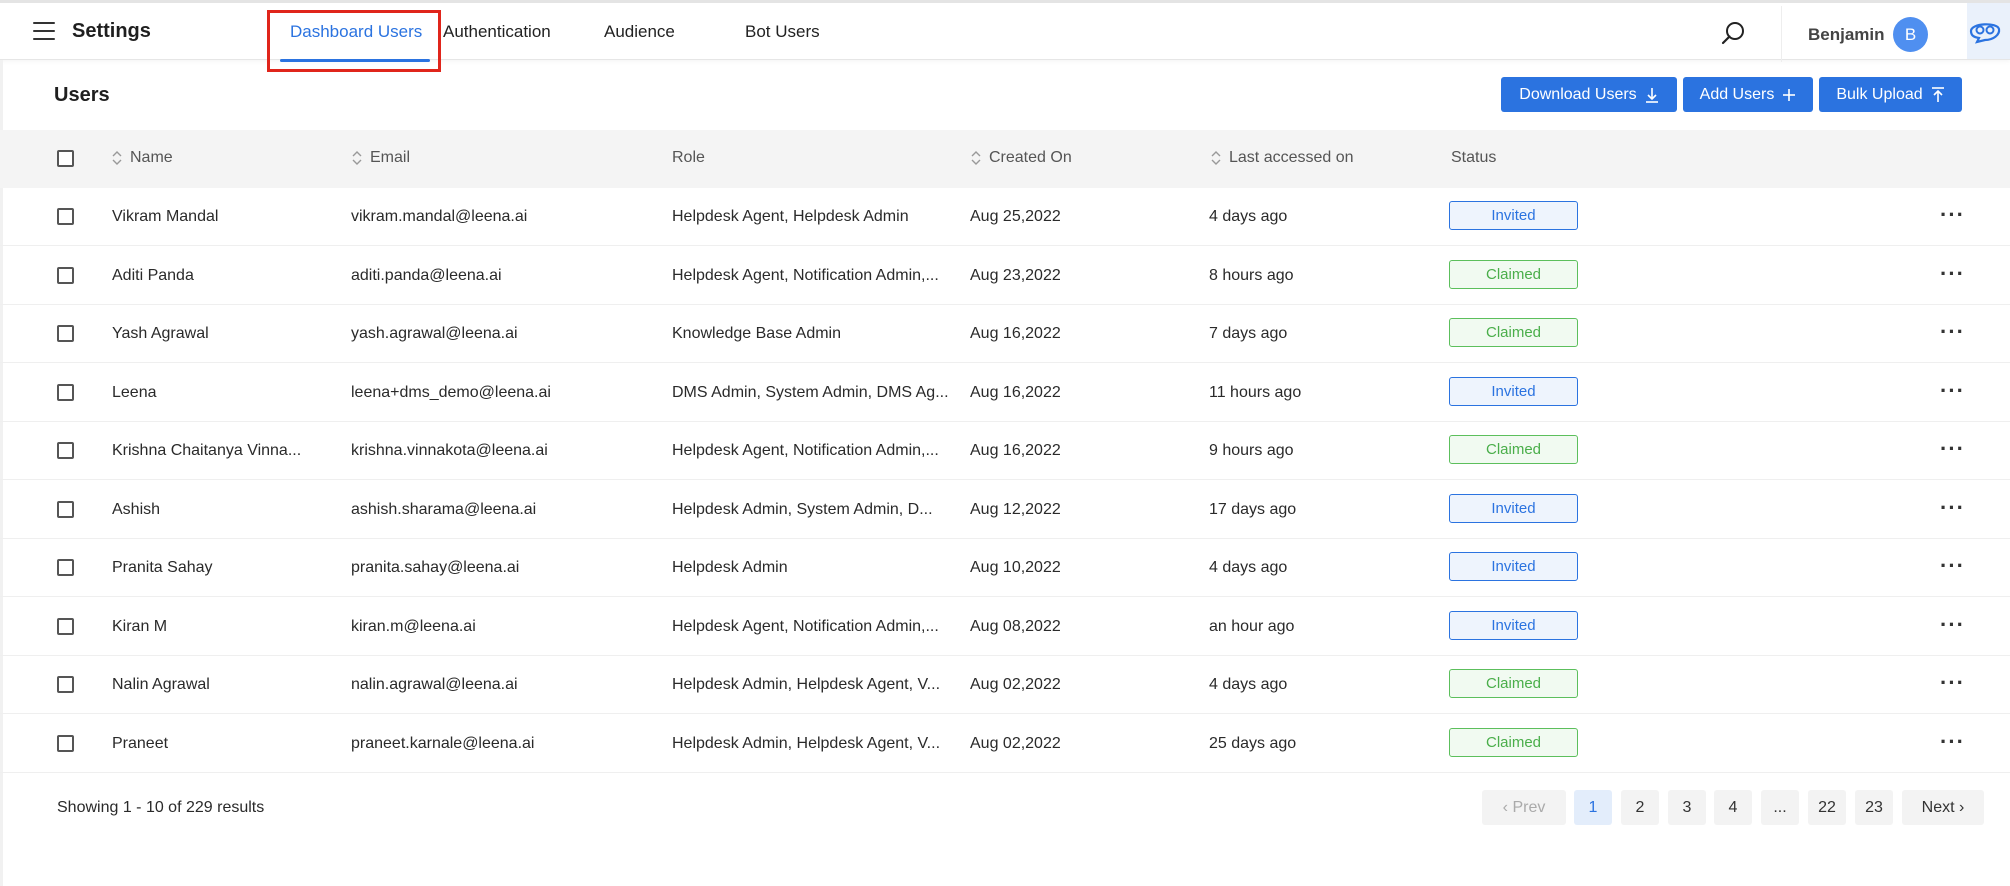 The width and height of the screenshot is (2010, 886). Describe the element at coordinates (44, 31) in the screenshot. I see `hamburger-icon` at that location.